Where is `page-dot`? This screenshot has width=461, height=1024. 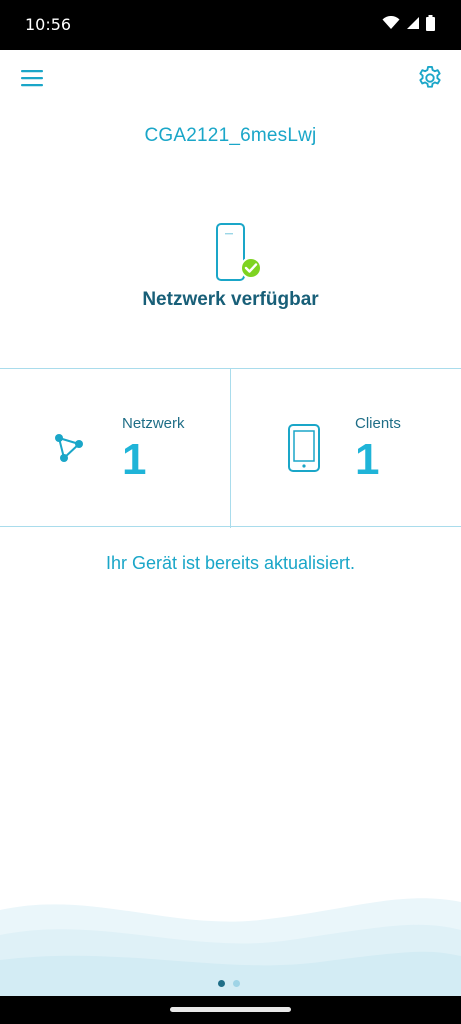
page-dot is located at coordinates (236, 983).